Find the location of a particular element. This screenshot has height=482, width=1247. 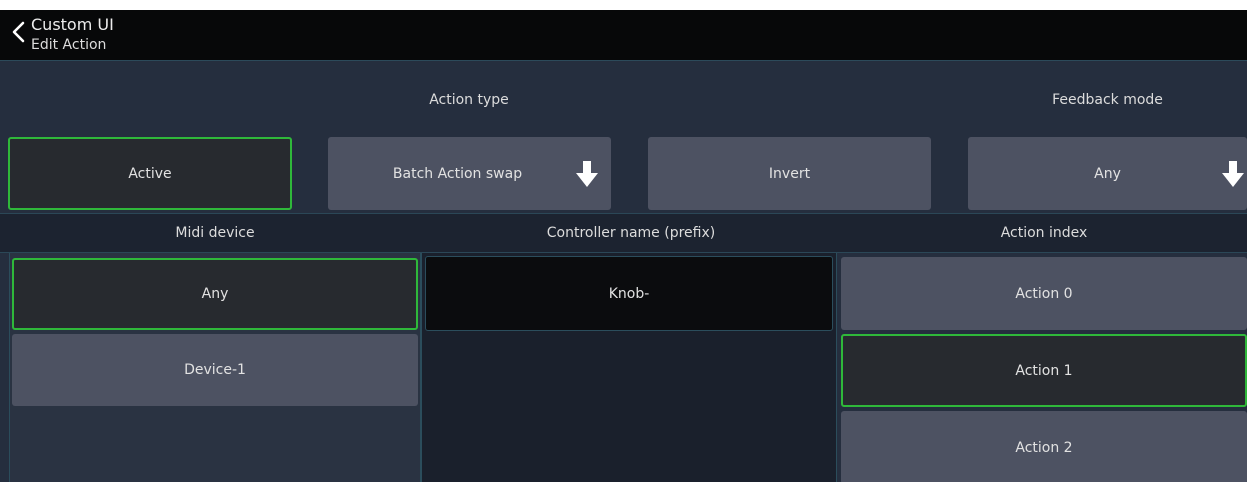

feedback-mode-label: Feedback mode is located at coordinates (1107, 100).